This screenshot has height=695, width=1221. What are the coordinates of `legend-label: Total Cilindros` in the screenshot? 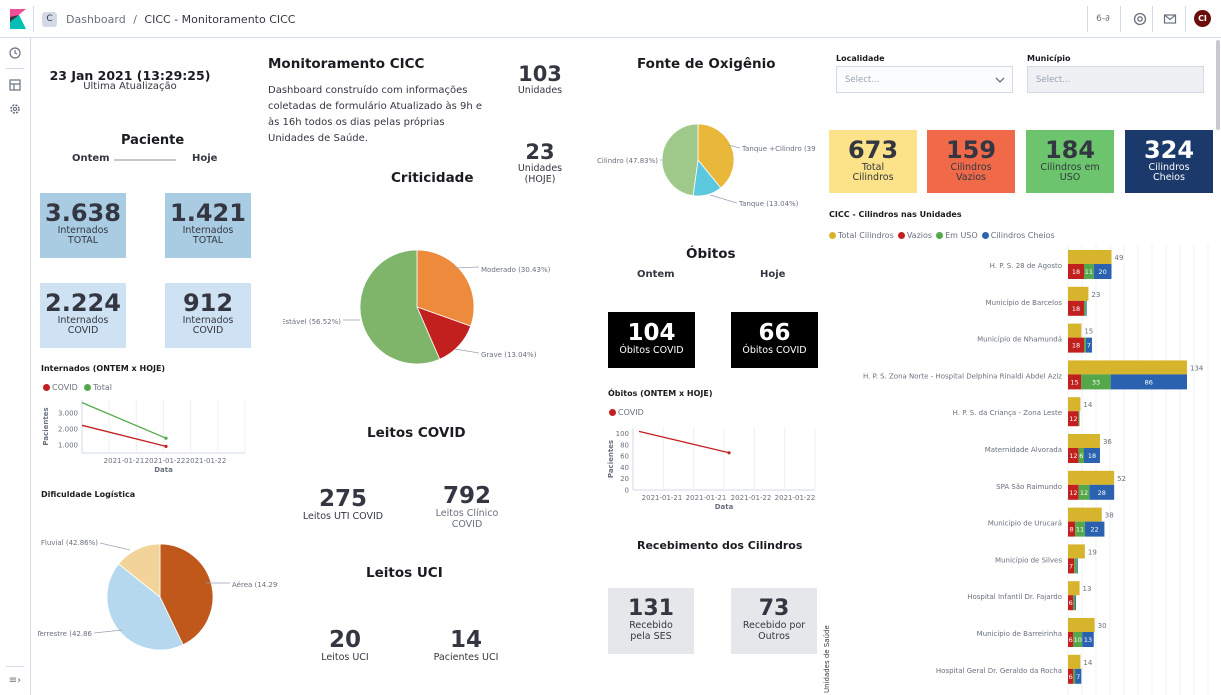 It's located at (866, 235).